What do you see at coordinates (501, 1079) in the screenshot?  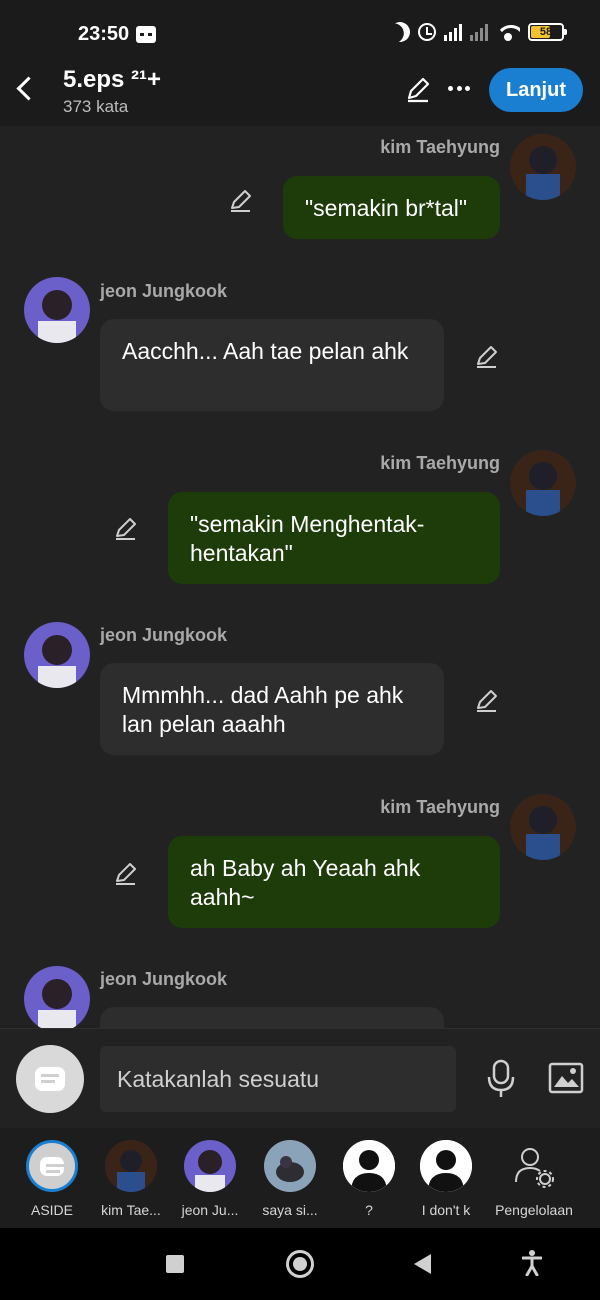 I see `microphone-icon` at bounding box center [501, 1079].